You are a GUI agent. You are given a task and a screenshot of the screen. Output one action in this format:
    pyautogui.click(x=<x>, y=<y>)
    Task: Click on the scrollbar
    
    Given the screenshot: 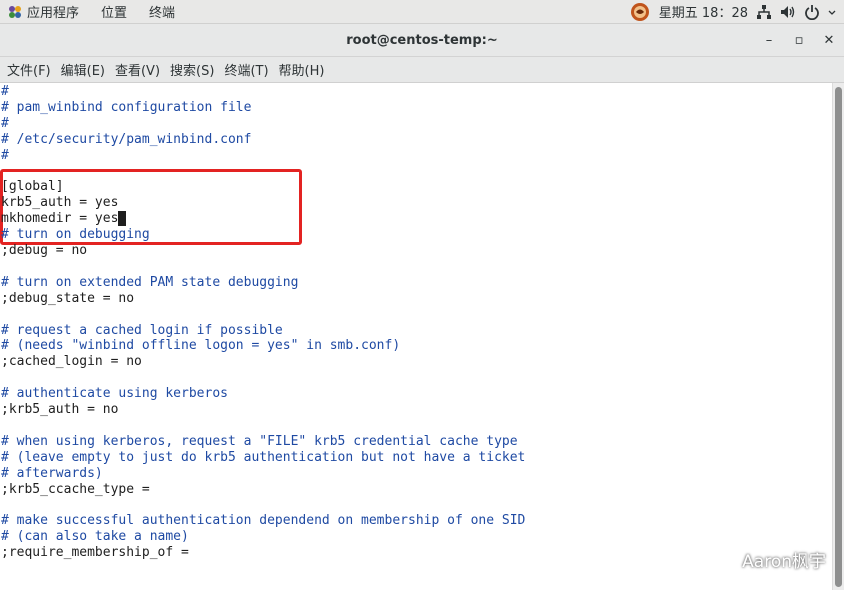 What is the action you would take?
    pyautogui.click(x=838, y=336)
    